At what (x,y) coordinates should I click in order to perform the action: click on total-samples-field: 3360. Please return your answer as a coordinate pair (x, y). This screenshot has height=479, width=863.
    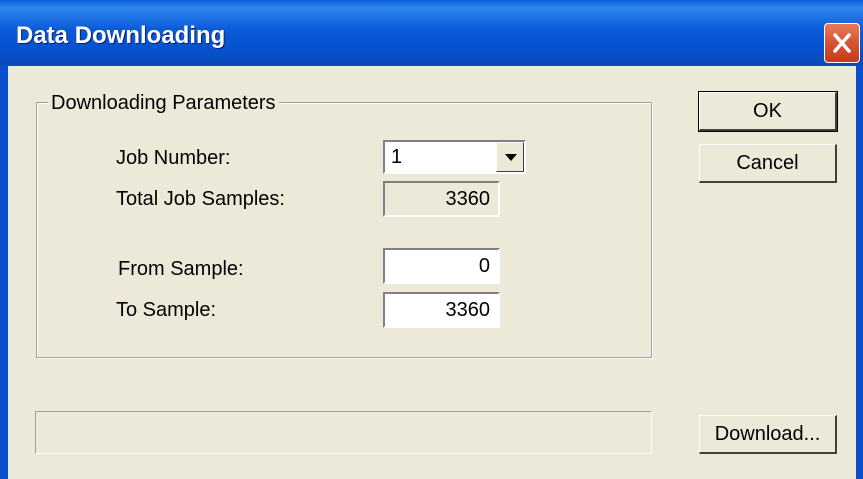
    Looking at the image, I should click on (441, 199).